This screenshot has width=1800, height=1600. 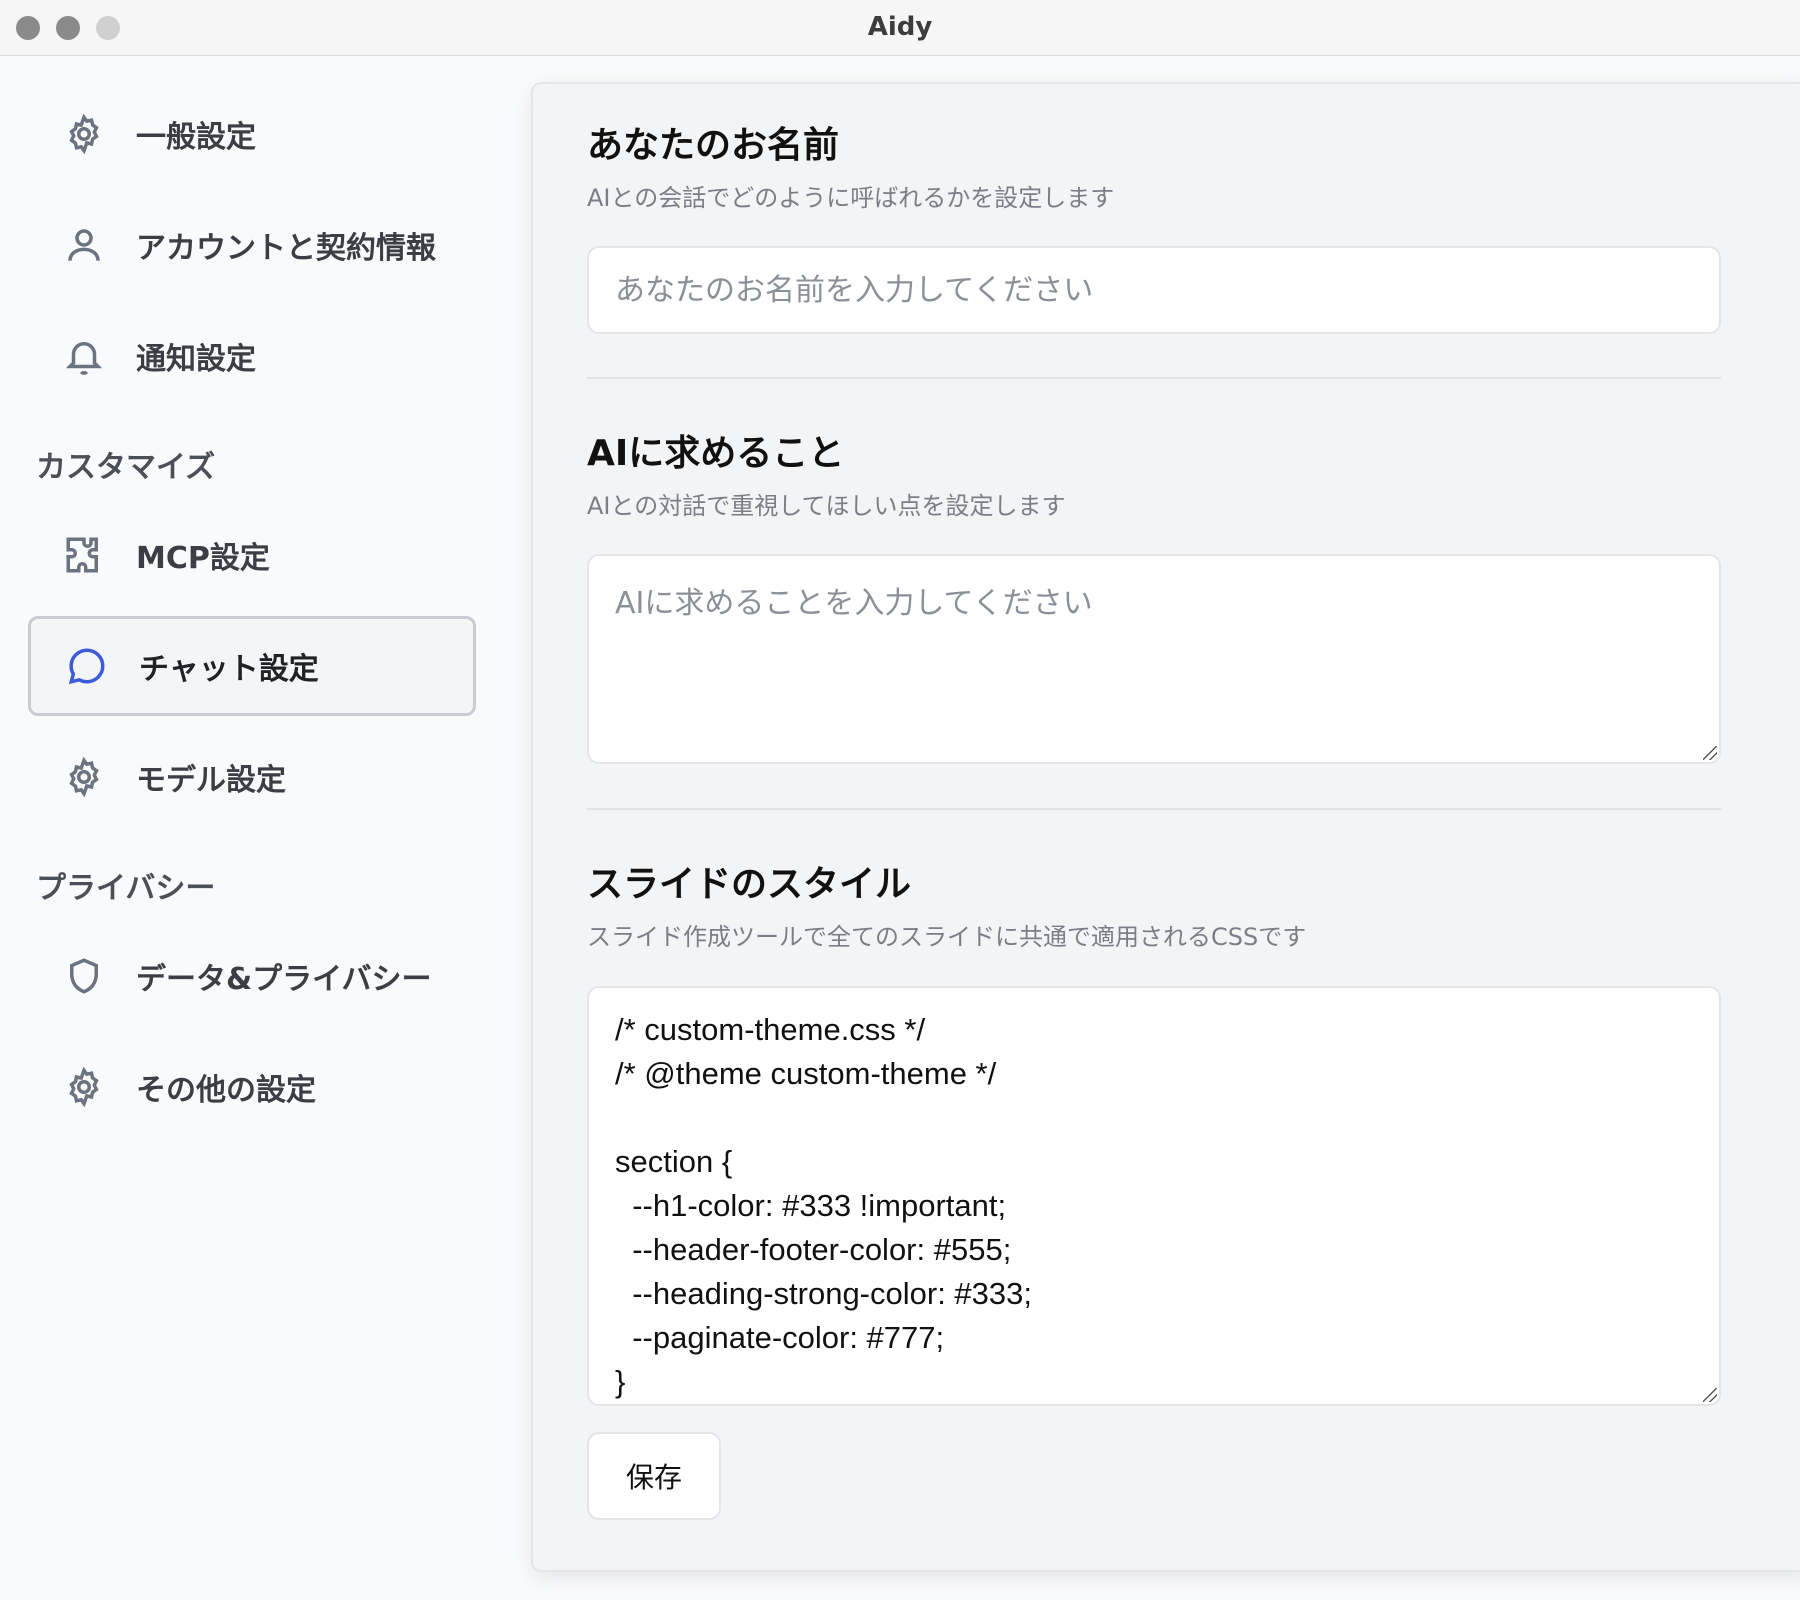 What do you see at coordinates (749, 884) in the screenshot?
I see `slide-style-section-title: スライドのスタイル` at bounding box center [749, 884].